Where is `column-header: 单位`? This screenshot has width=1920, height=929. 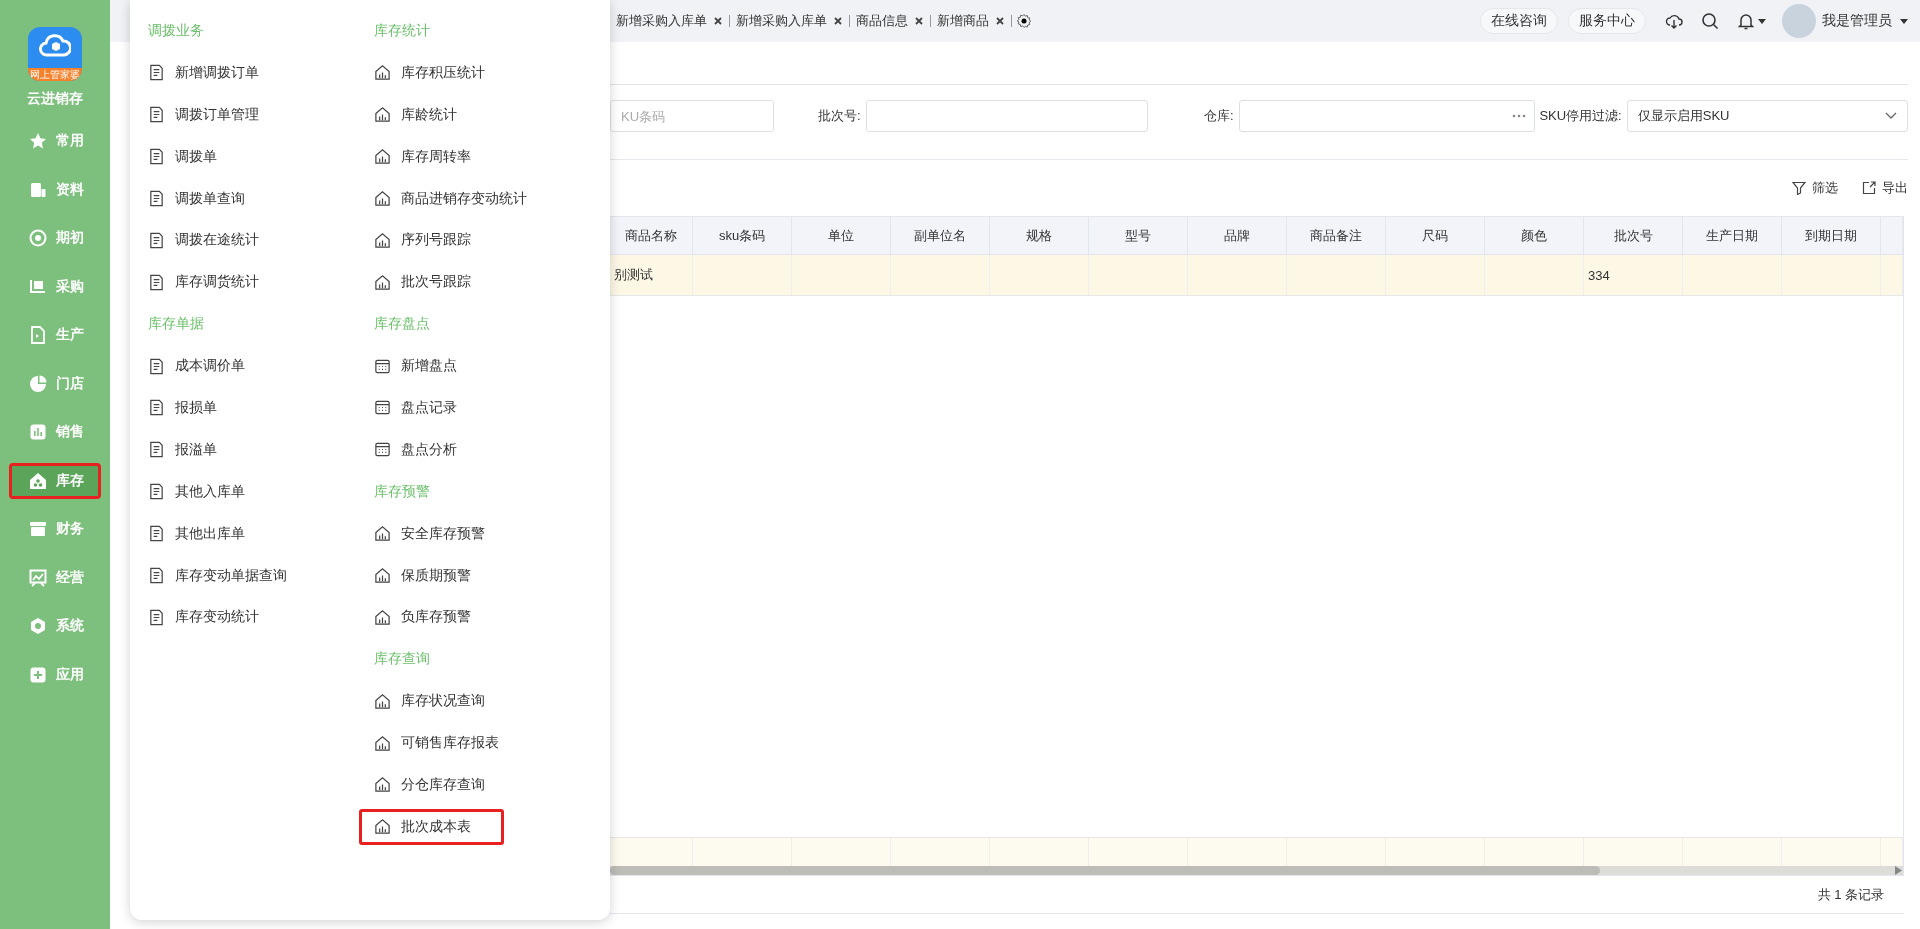
column-header: 单位 is located at coordinates (841, 235).